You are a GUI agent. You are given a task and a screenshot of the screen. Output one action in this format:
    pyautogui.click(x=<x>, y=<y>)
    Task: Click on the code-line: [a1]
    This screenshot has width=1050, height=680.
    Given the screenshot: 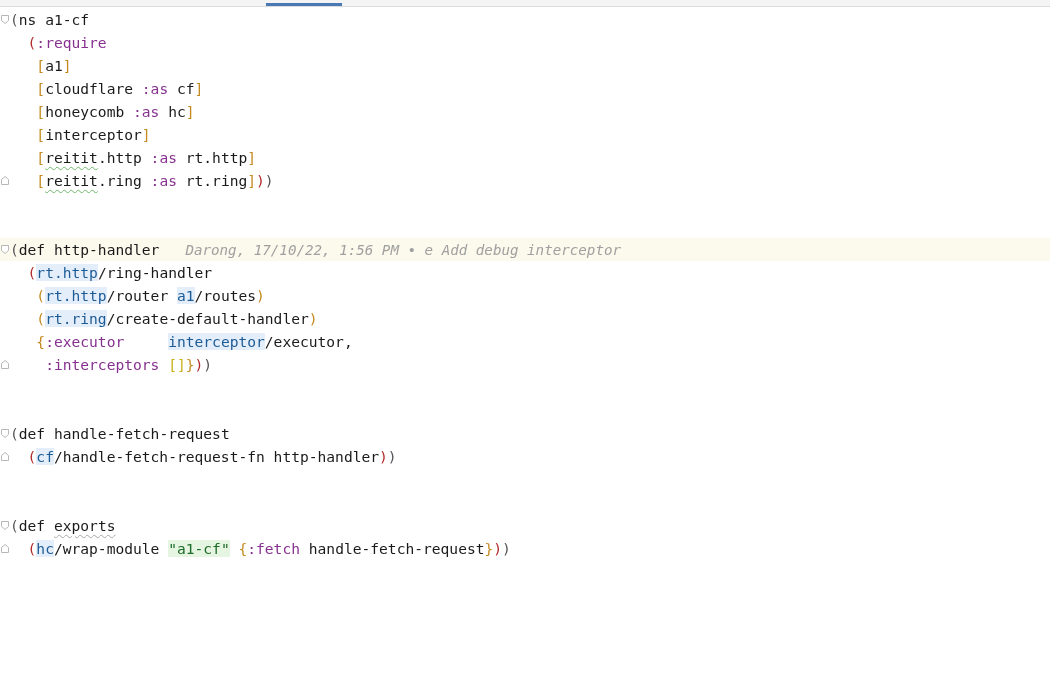 What is the action you would take?
    pyautogui.click(x=53, y=65)
    